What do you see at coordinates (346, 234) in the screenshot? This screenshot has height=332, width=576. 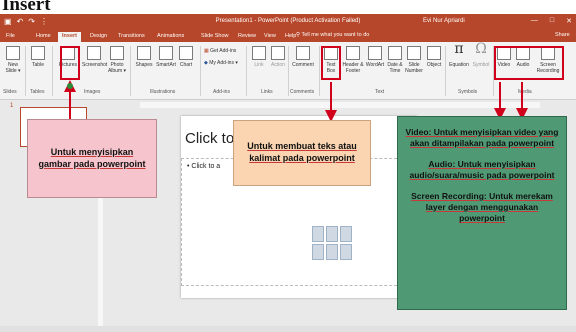 I see `insert-smartart-icon` at bounding box center [346, 234].